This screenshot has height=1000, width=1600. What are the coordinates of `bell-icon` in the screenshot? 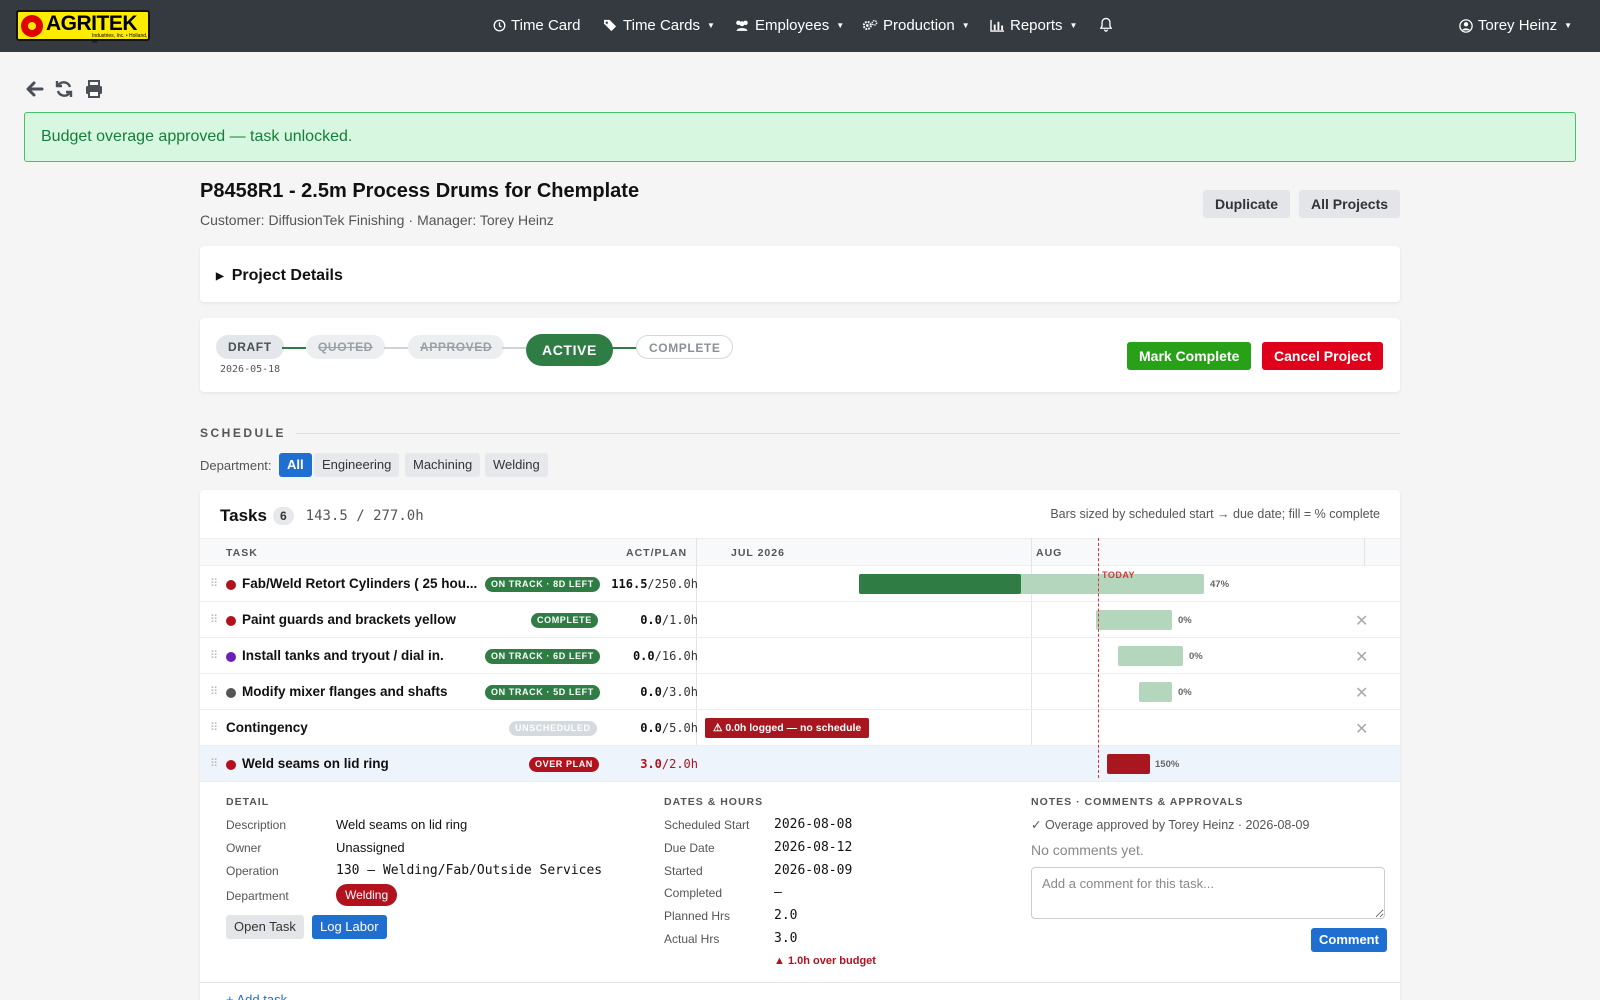 It's located at (1106, 24).